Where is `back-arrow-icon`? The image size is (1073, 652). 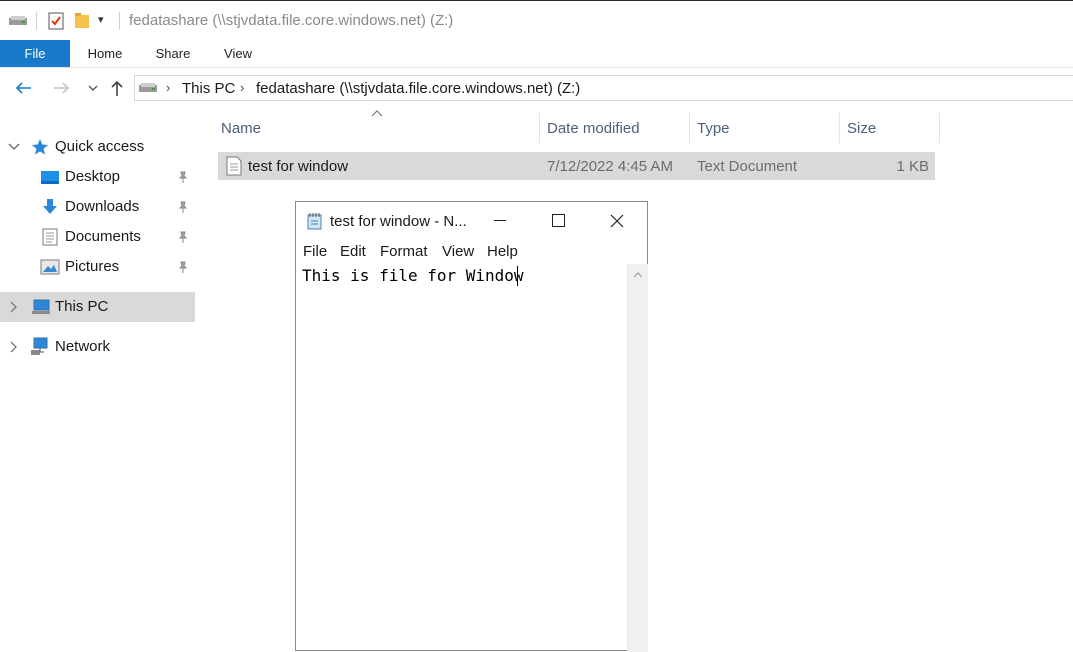
back-arrow-icon is located at coordinates (23, 88).